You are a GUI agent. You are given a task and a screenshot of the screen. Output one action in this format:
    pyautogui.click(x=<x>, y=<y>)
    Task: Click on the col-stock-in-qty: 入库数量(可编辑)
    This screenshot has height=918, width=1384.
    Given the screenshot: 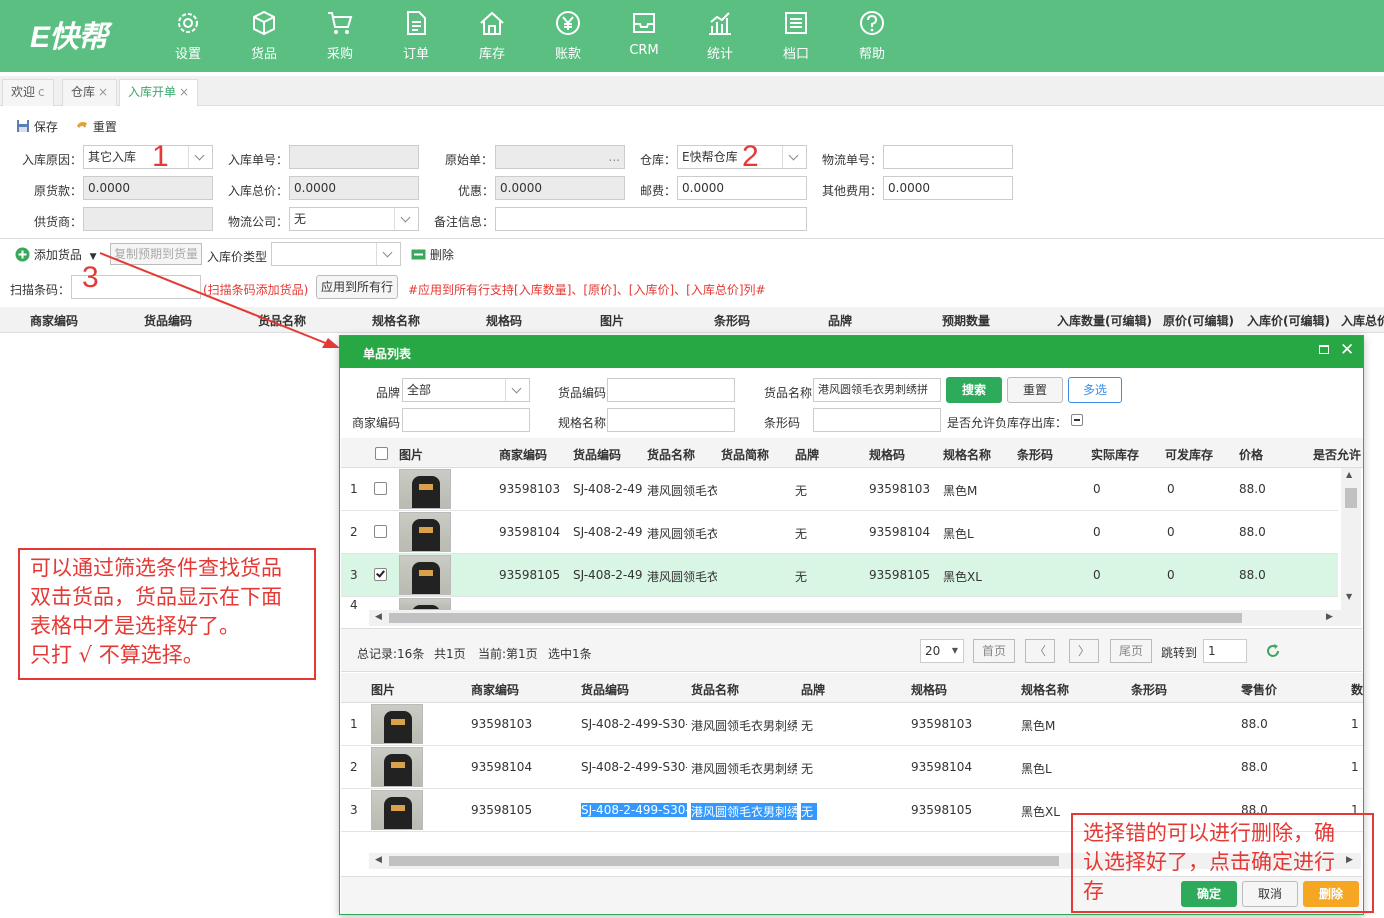 What is the action you would take?
    pyautogui.click(x=1104, y=320)
    